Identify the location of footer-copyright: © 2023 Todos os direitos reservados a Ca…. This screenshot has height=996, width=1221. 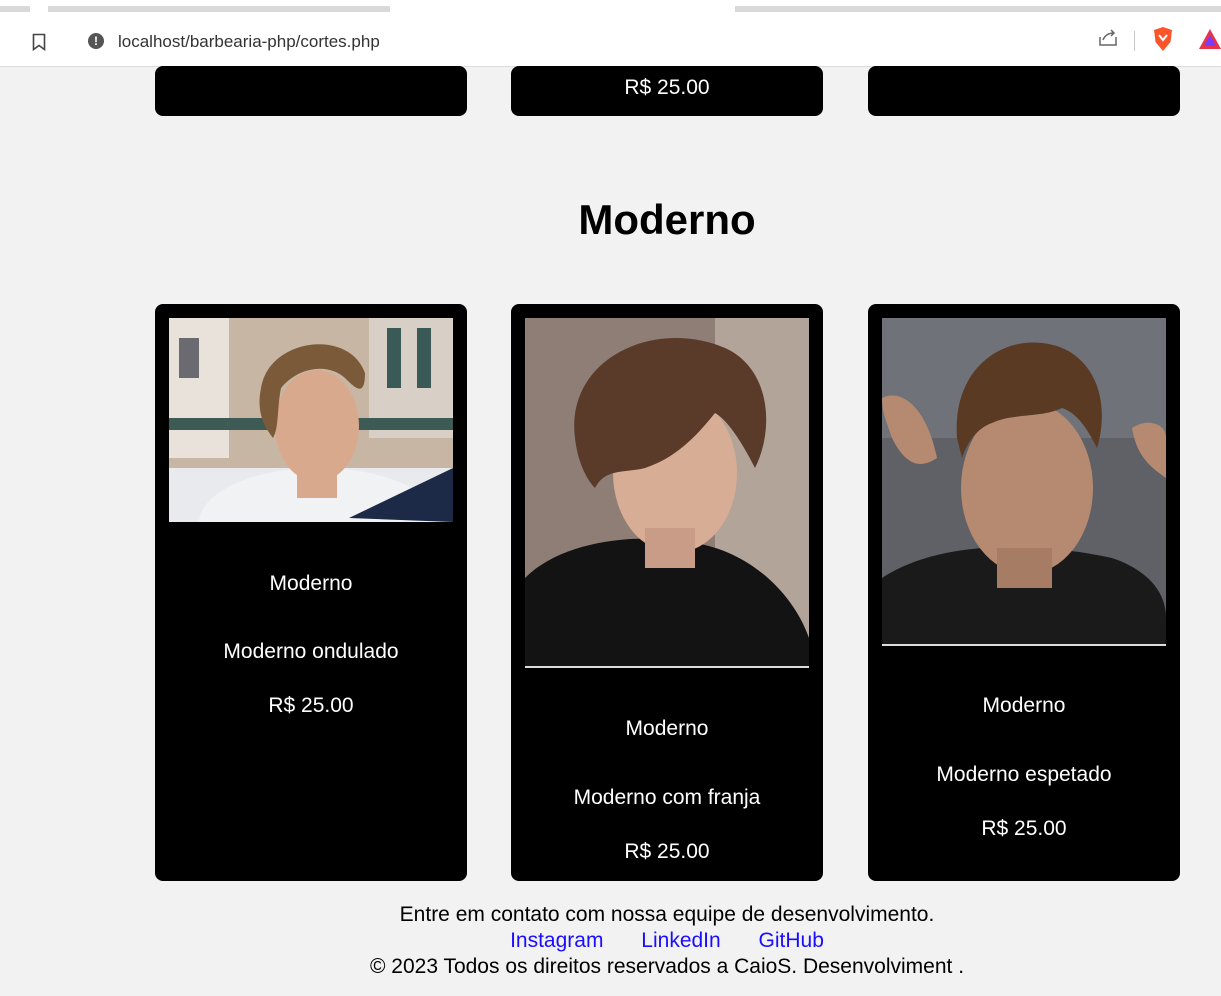
(667, 966).